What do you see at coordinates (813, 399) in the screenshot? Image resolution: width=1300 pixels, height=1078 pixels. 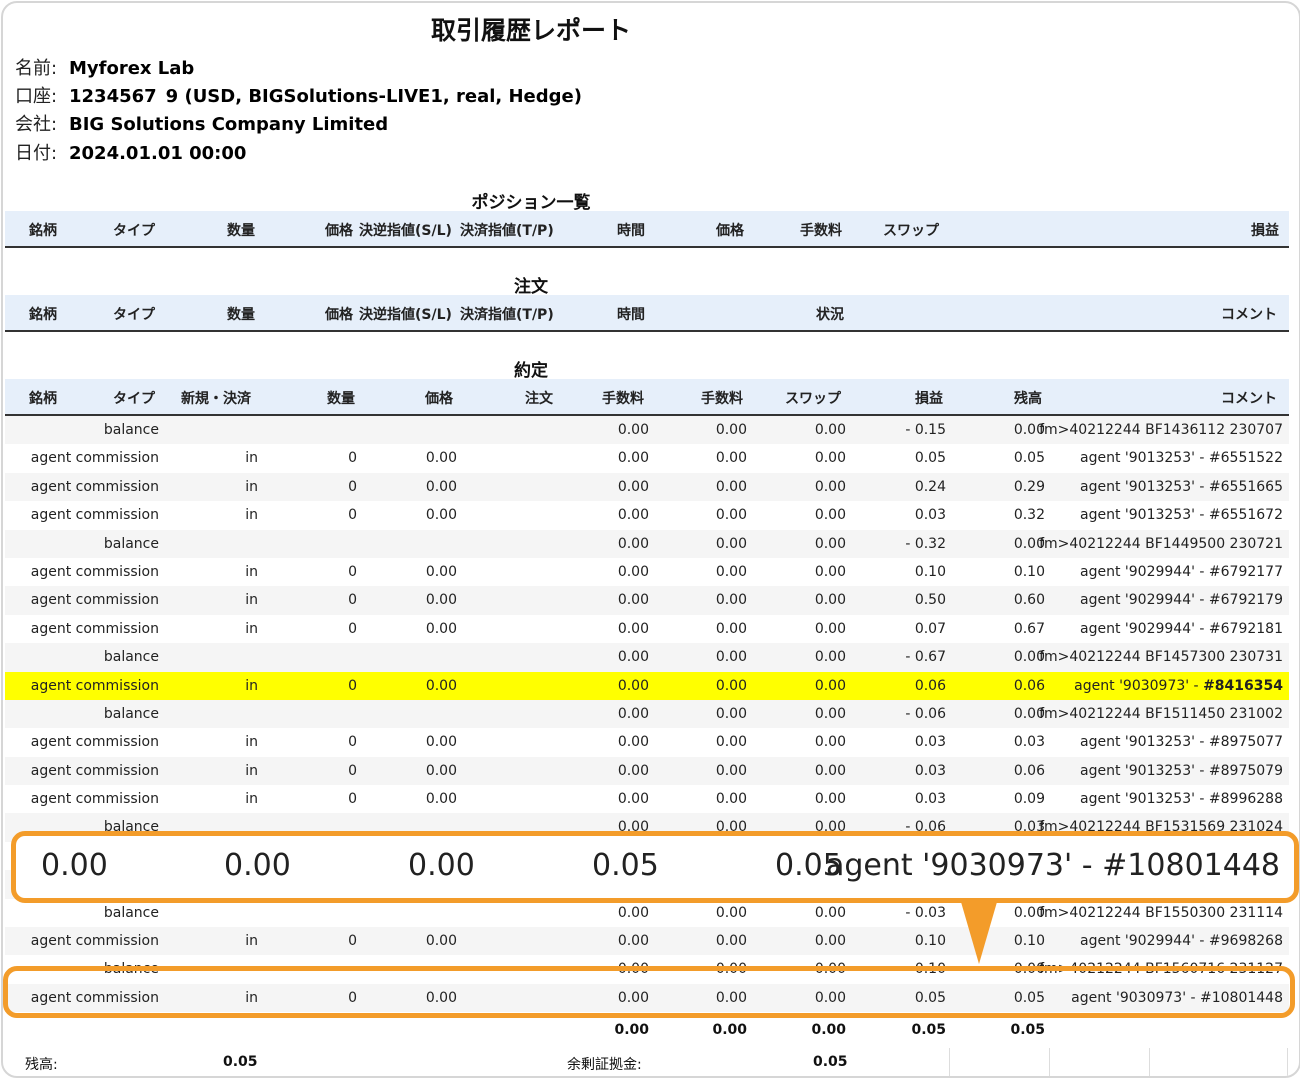 I see `deals-col: スワップ` at bounding box center [813, 399].